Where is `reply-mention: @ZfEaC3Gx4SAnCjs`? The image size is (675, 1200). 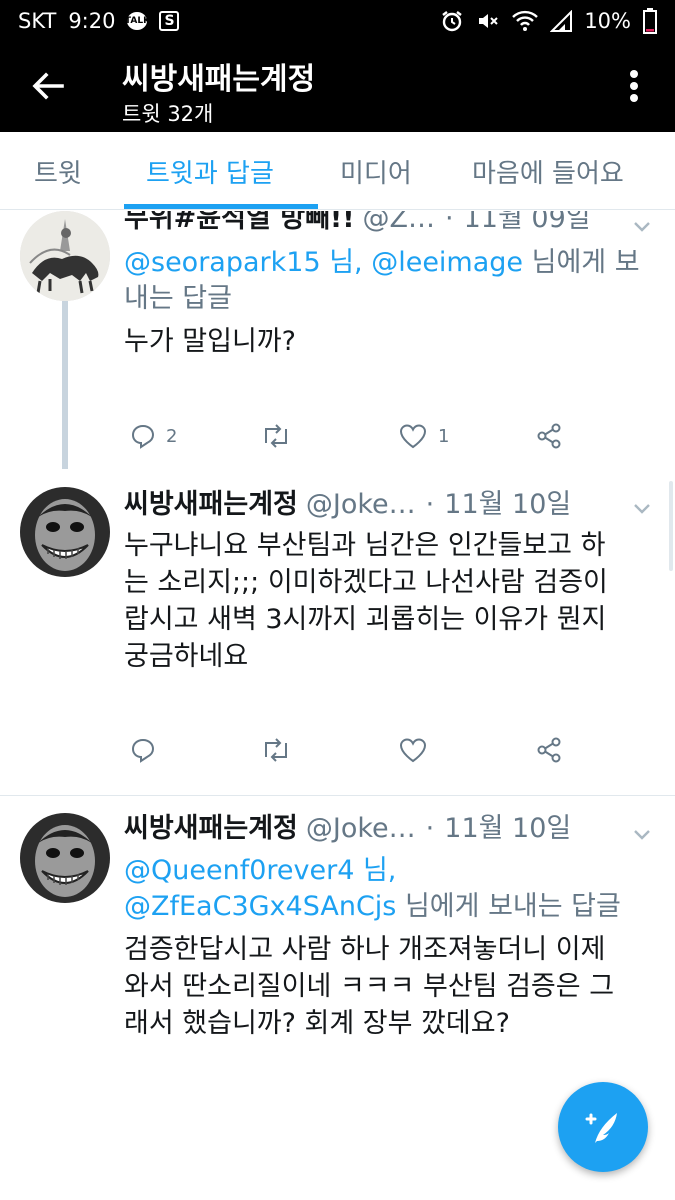
reply-mention: @ZfEaC3Gx4SAnCjs is located at coordinates (260, 906).